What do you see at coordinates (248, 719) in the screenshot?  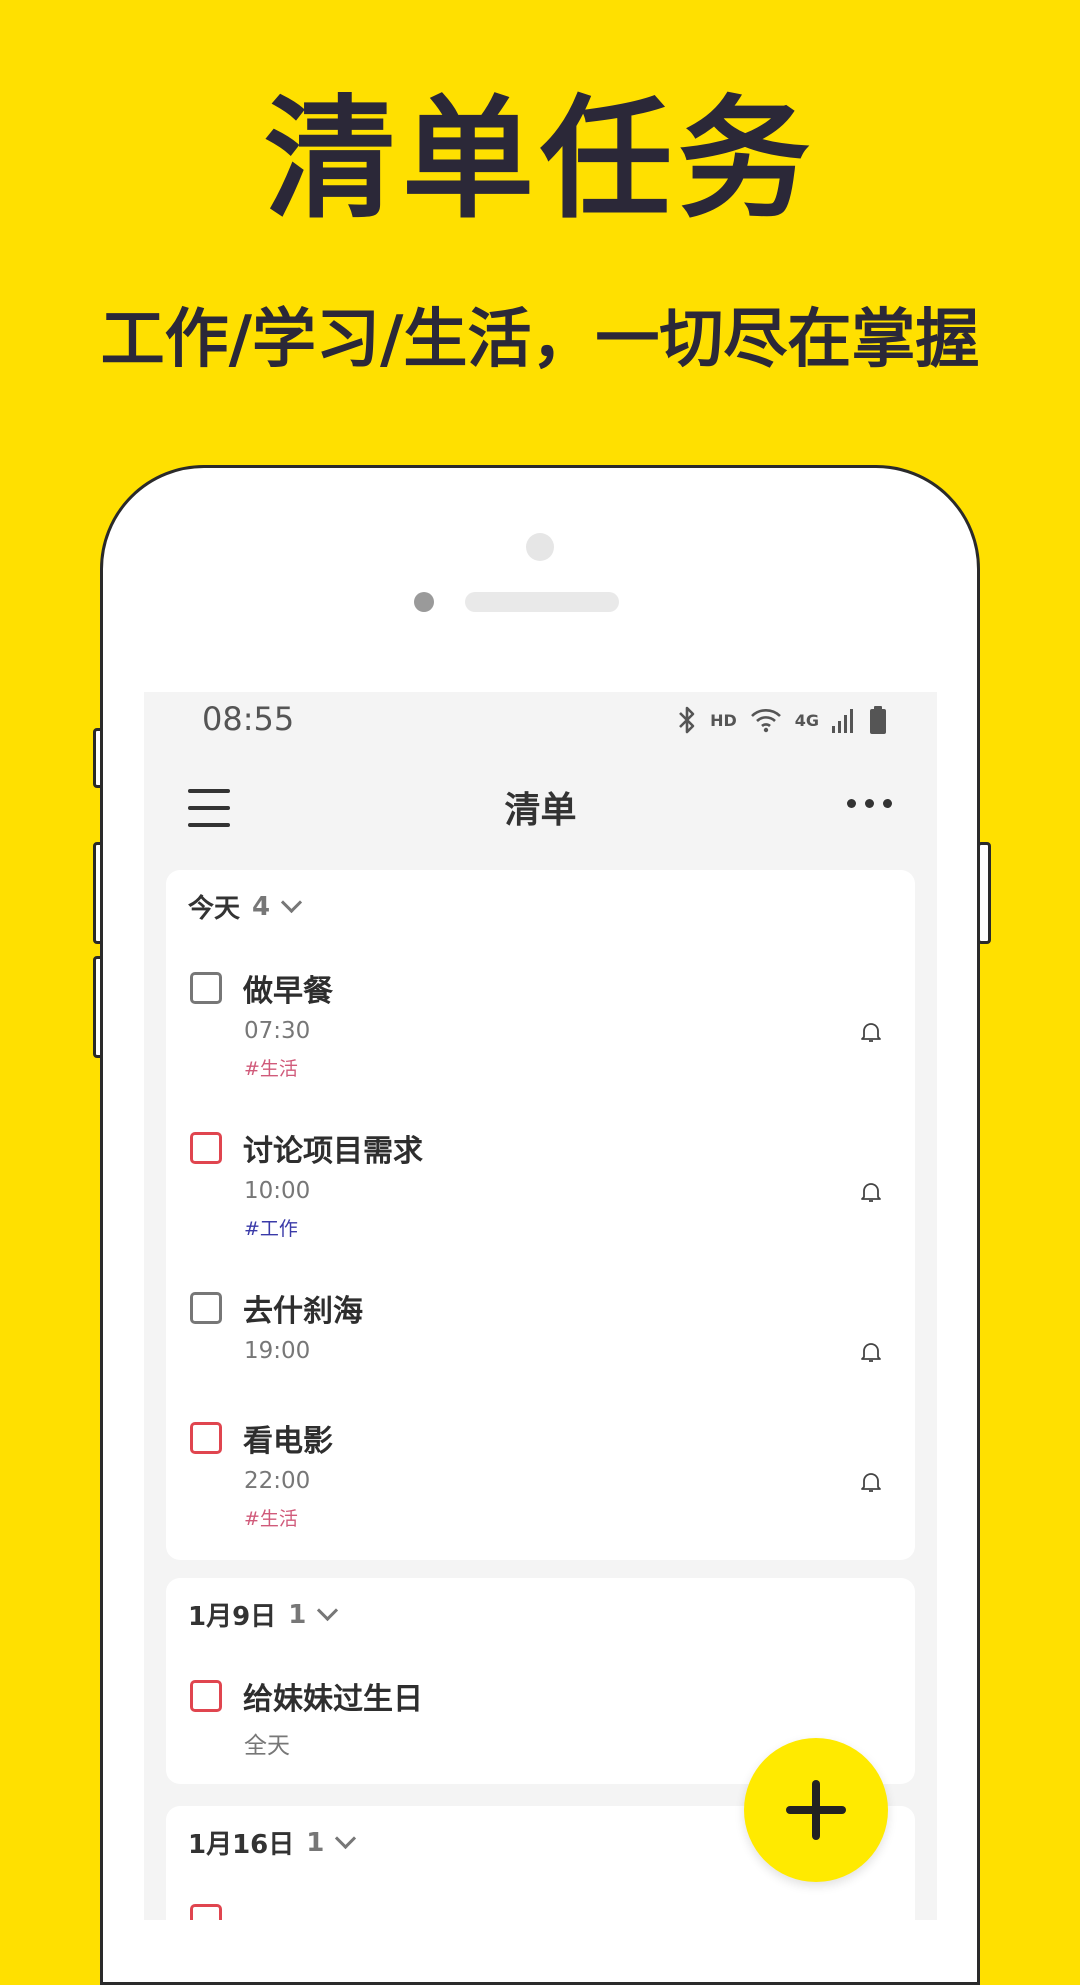 I see `status-time: 08:55` at bounding box center [248, 719].